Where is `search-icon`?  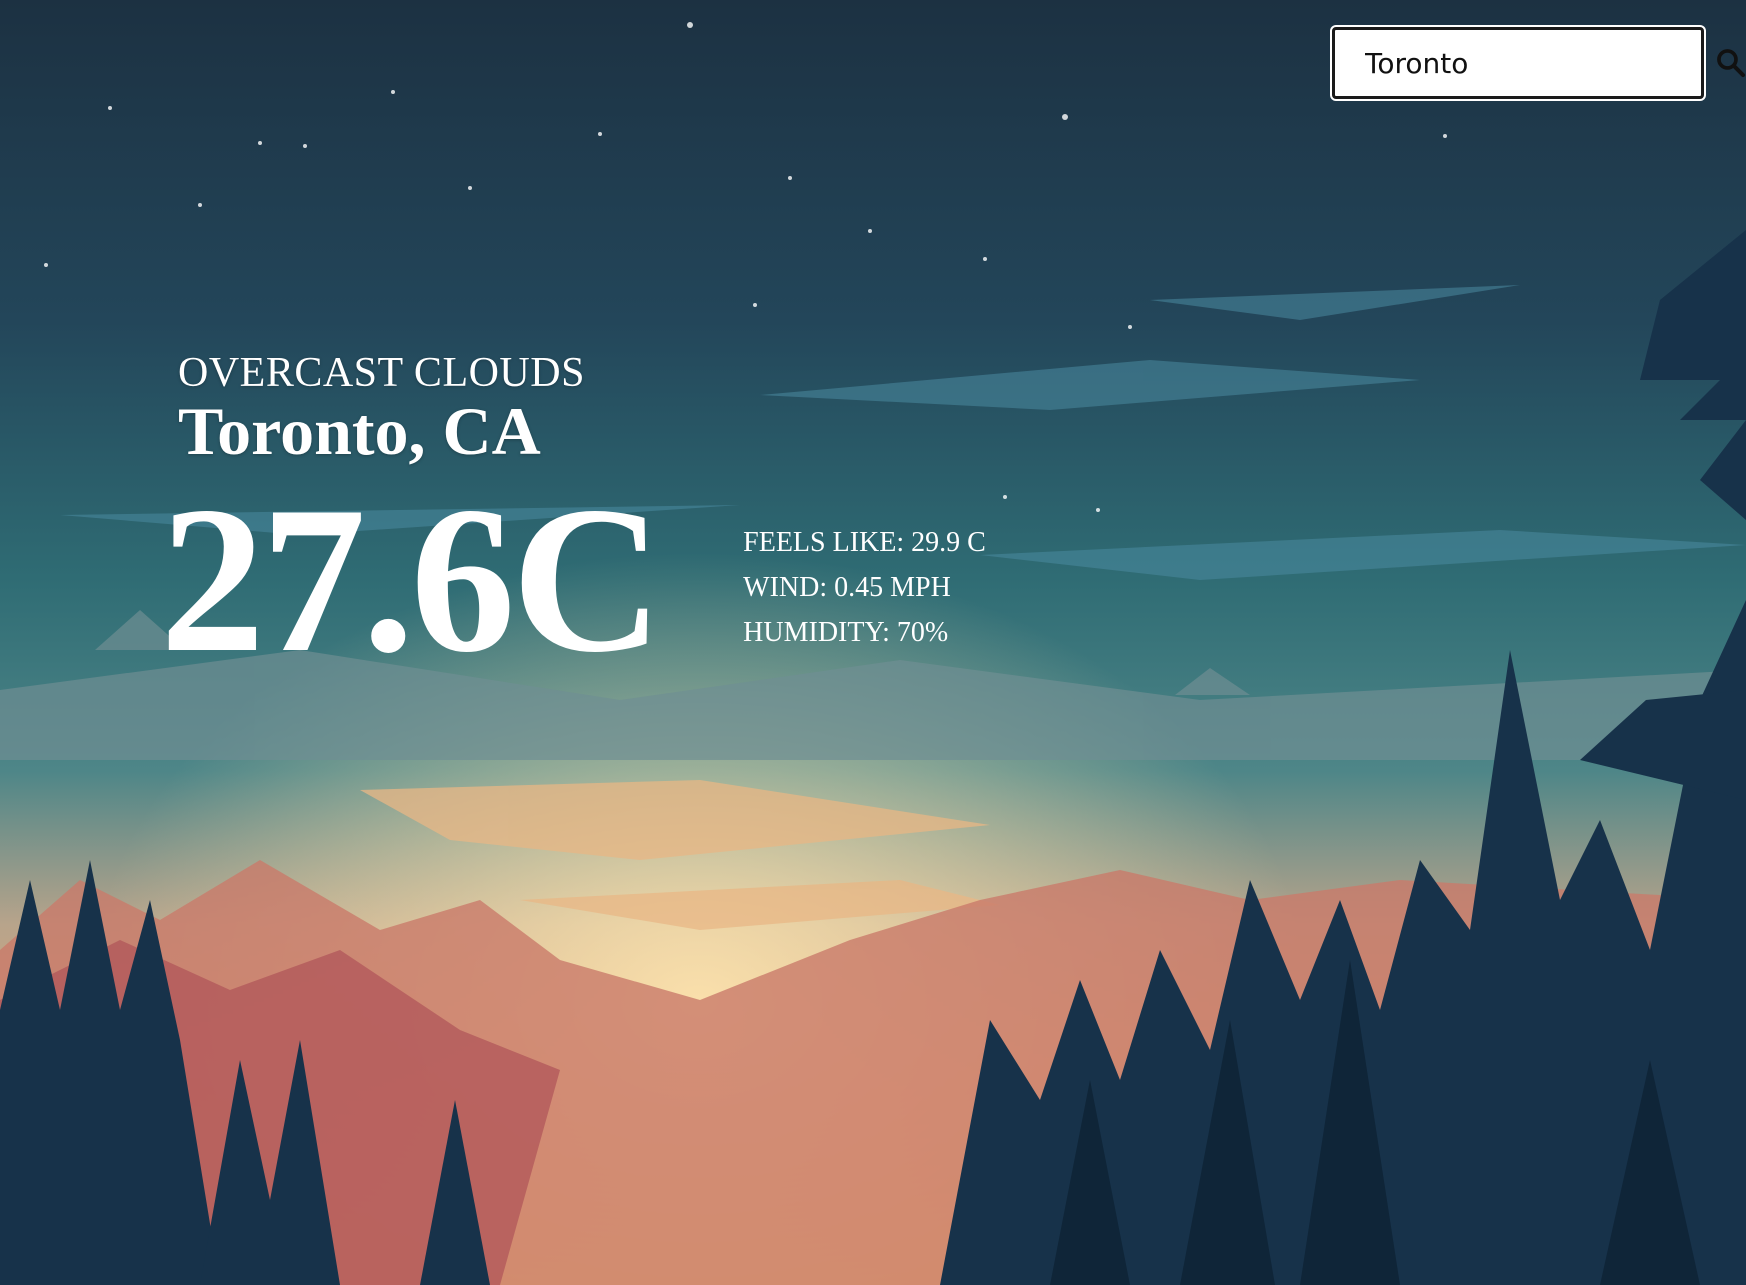 search-icon is located at coordinates (1731, 63).